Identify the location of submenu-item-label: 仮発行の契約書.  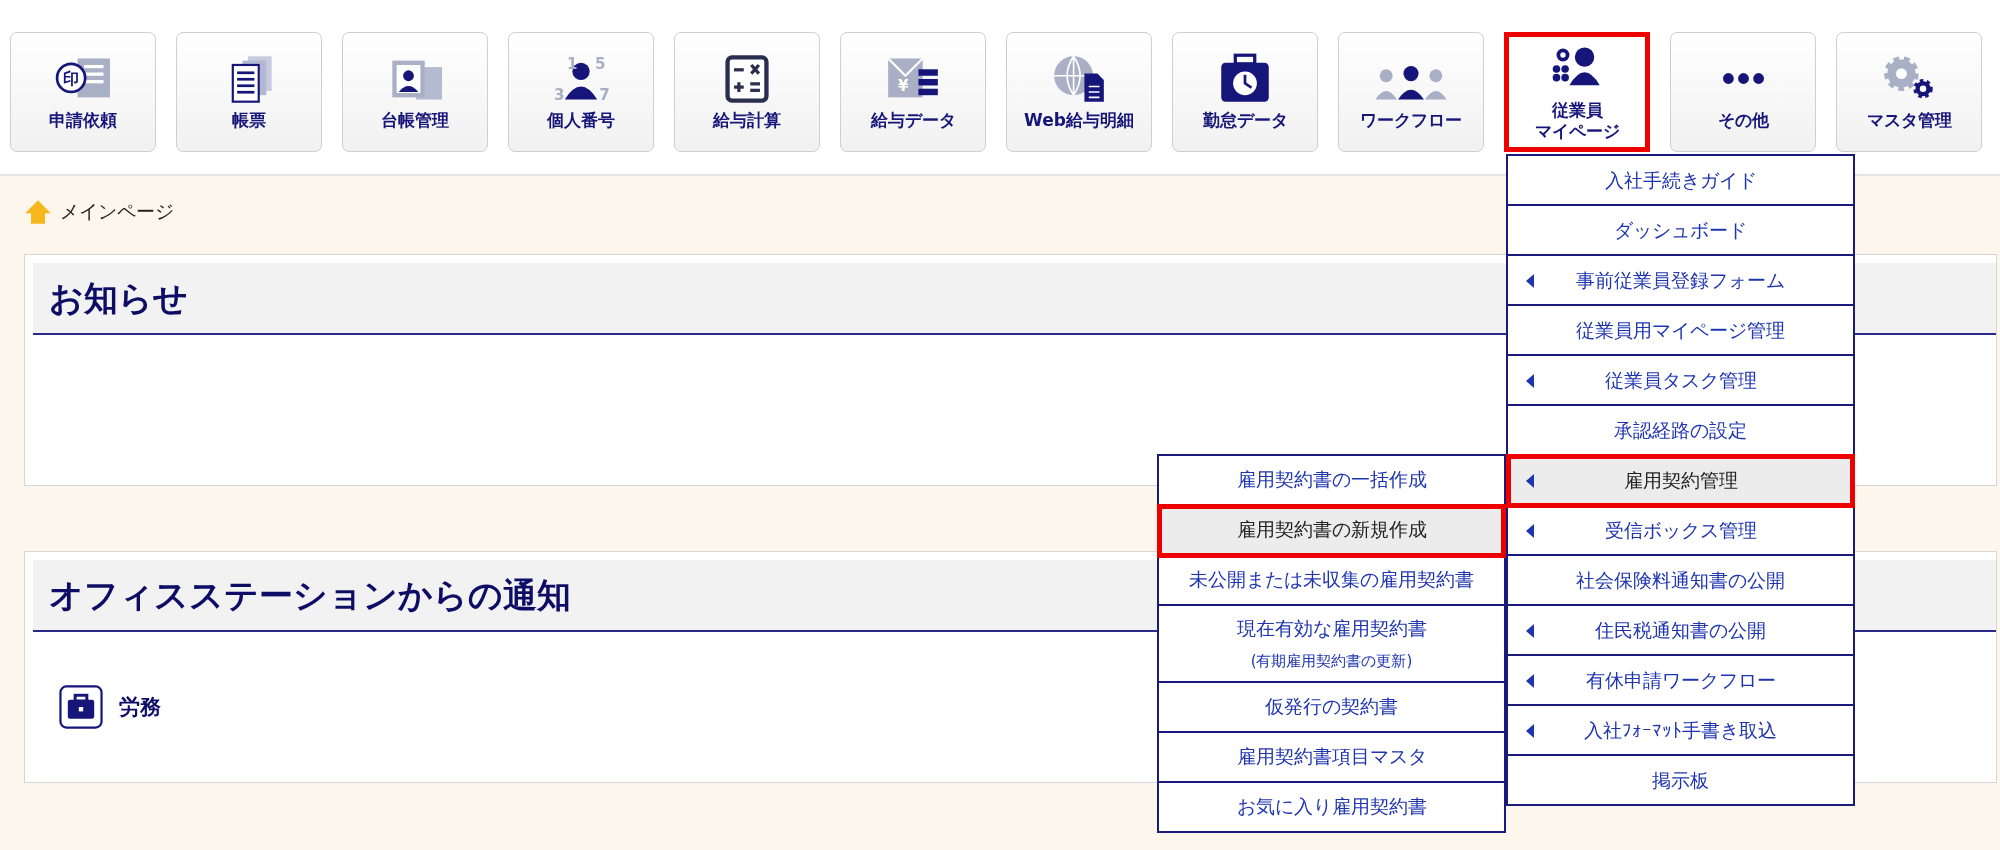
(1331, 706).